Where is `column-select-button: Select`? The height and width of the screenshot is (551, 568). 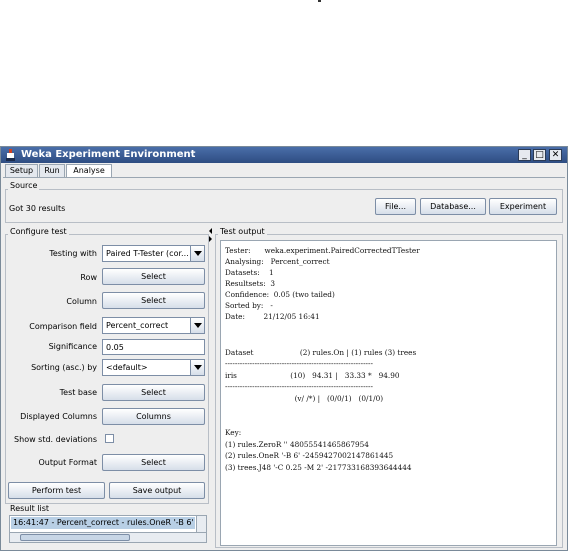 column-select-button: Select is located at coordinates (153, 300).